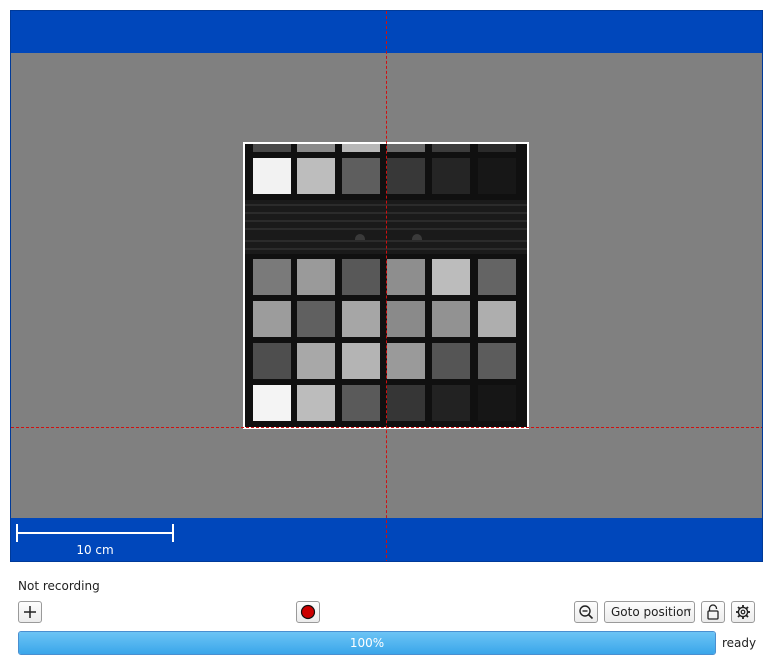  I want to click on goto-position-label: Goto position, so click(651, 612).